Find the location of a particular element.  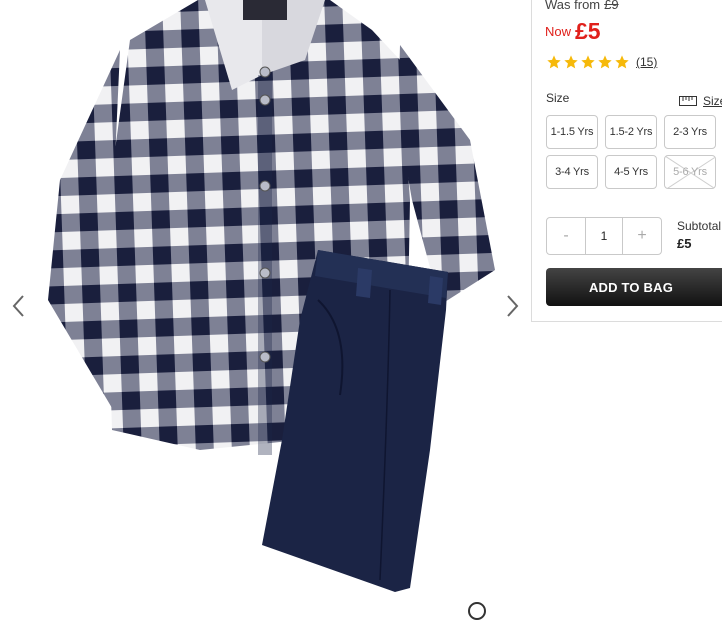

size-option-label: 1.5-2 Yrs is located at coordinates (631, 132).